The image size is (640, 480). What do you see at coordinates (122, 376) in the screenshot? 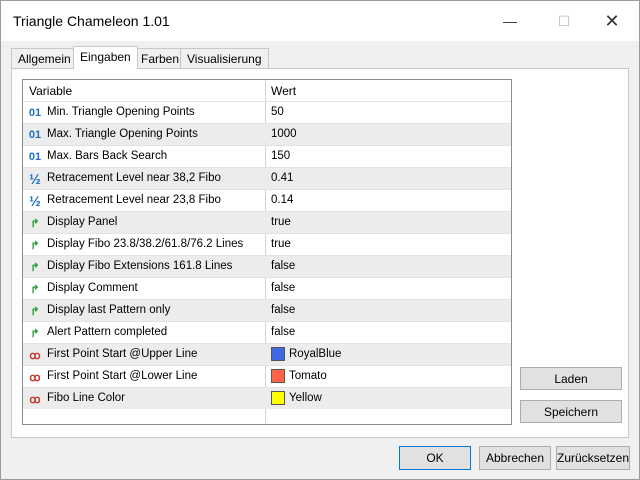
I see `variable-name: First Point Start @Lower Line` at bounding box center [122, 376].